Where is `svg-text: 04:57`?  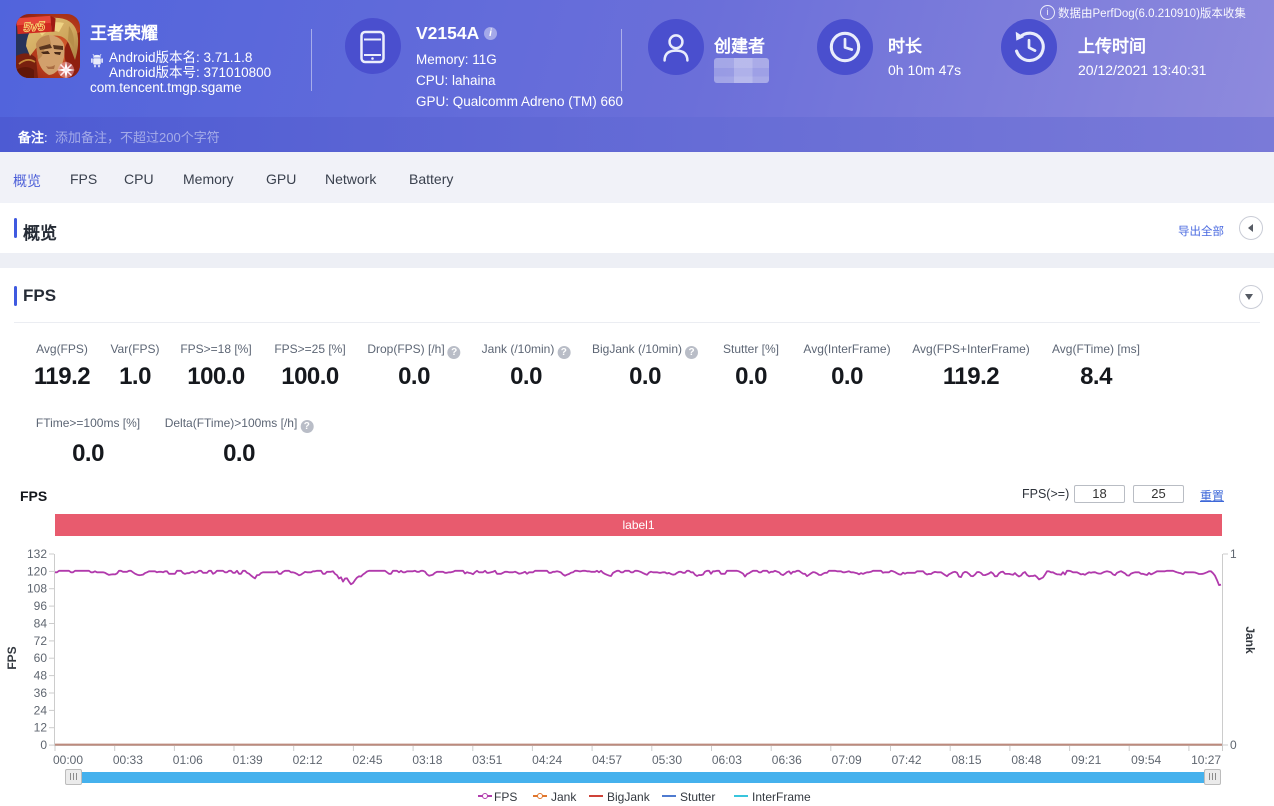 svg-text: 04:57 is located at coordinates (607, 760).